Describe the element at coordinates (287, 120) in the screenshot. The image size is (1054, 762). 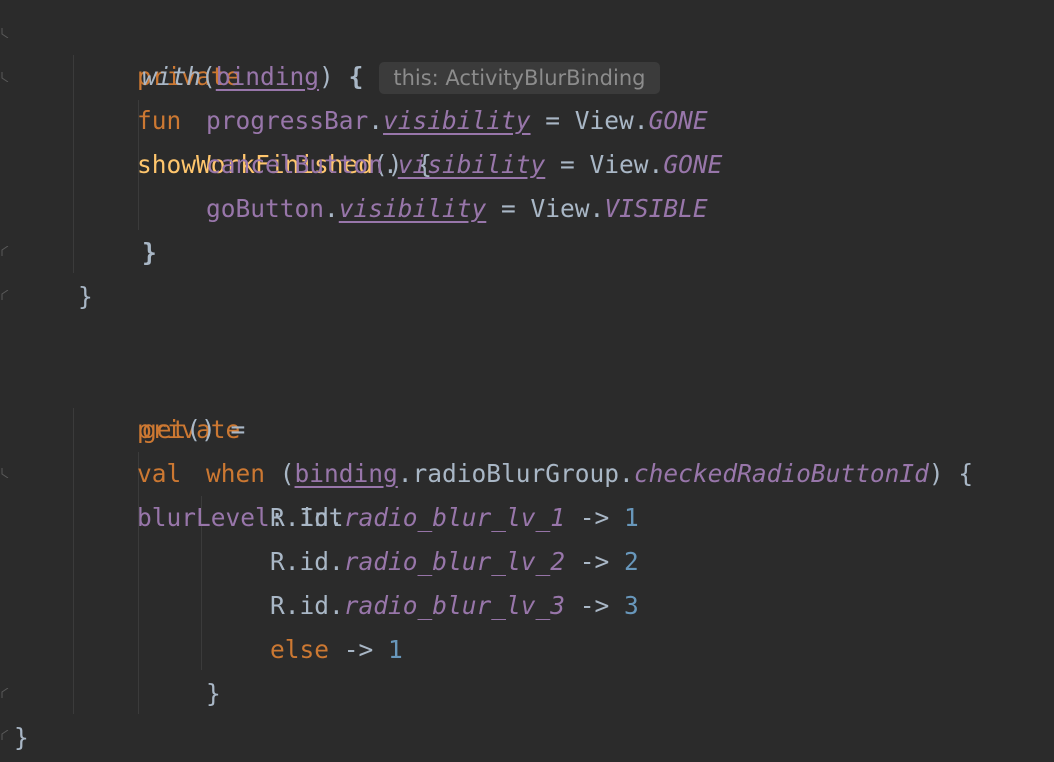
I see `property-token: progressBar` at that location.